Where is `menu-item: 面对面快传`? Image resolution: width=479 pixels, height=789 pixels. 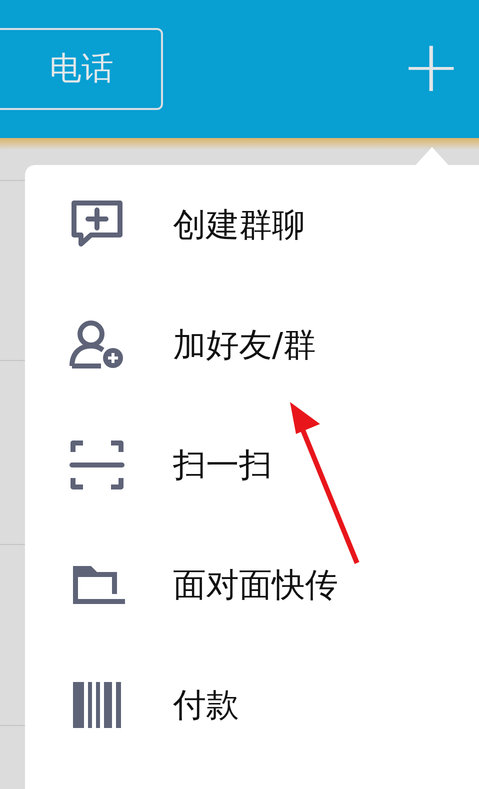 menu-item: 面对面快传 is located at coordinates (252, 585).